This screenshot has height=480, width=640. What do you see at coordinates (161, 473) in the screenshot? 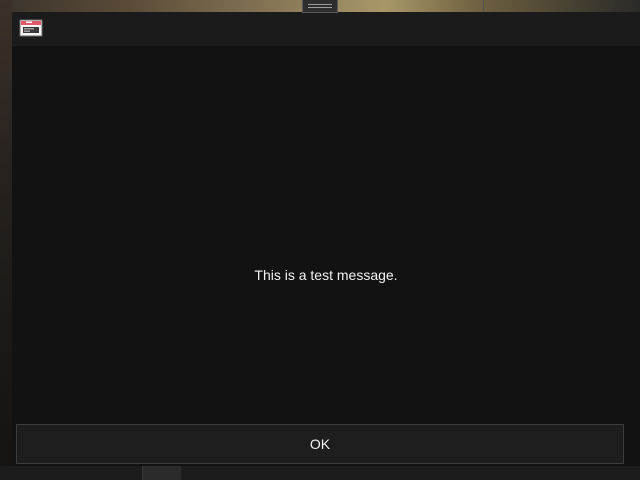
I see `background-bottom-tab` at bounding box center [161, 473].